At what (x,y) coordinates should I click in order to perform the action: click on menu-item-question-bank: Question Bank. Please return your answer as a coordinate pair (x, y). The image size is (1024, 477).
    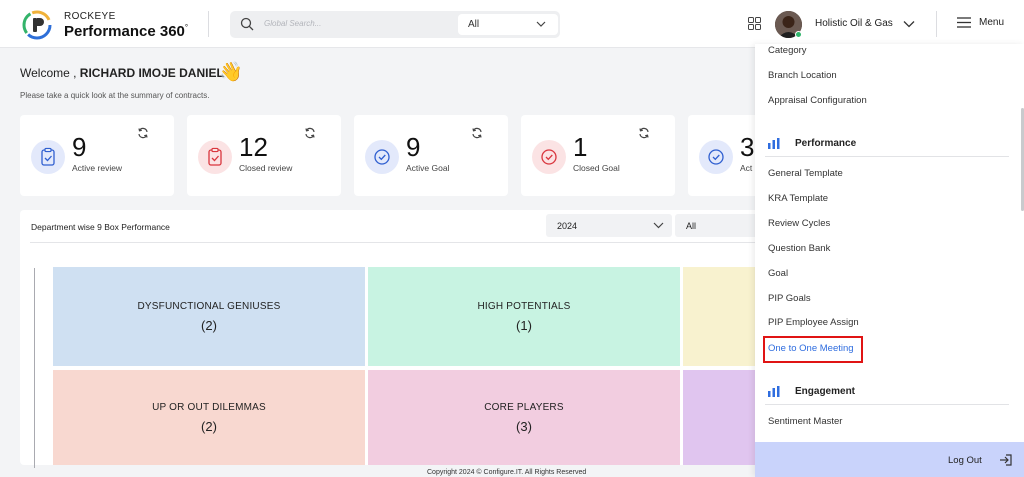
    Looking at the image, I should click on (799, 248).